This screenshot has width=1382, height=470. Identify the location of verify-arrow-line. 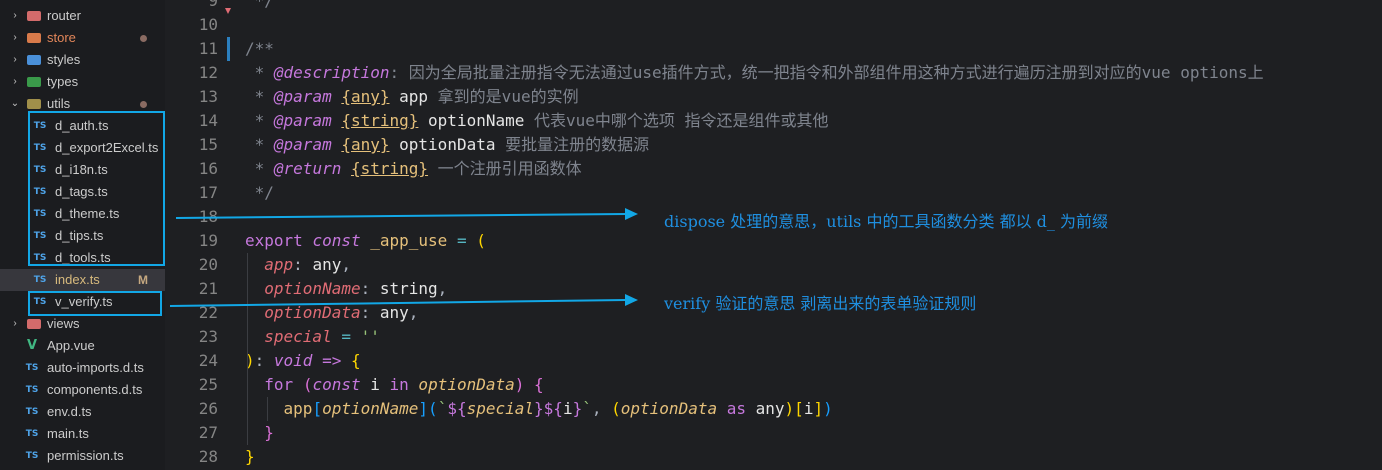
(398, 303).